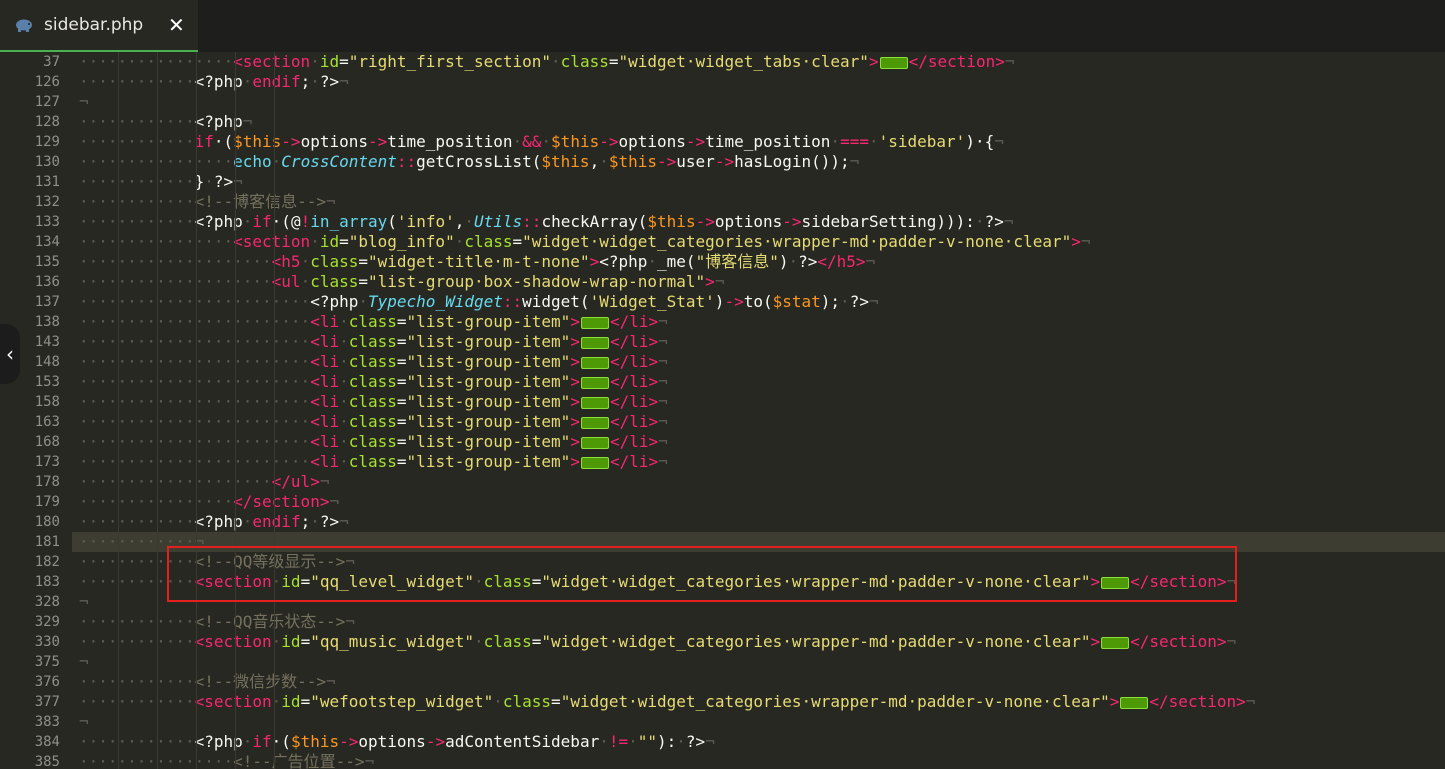  I want to click on code-token: <li, so click(325, 401).